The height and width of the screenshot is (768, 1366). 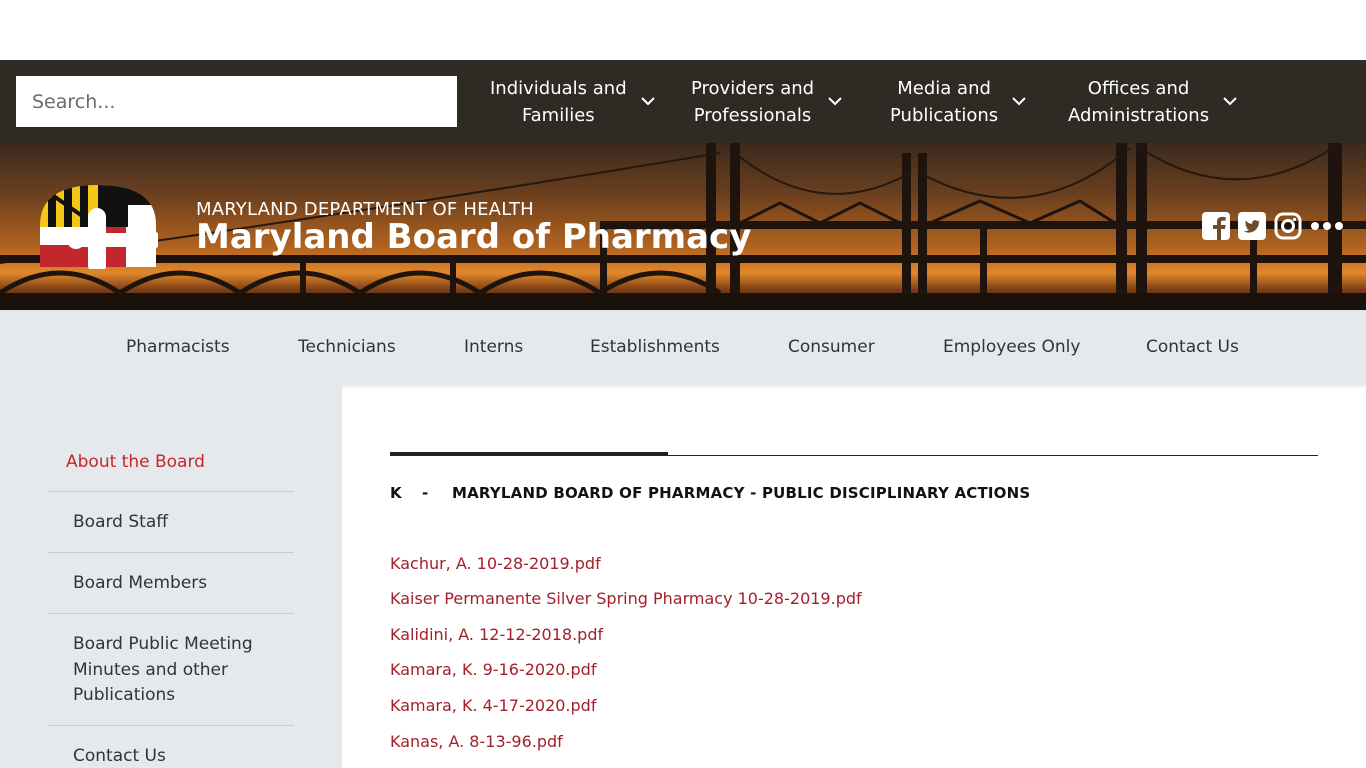 What do you see at coordinates (178, 584) in the screenshot?
I see `sidebar-item-board-members: Board Members` at bounding box center [178, 584].